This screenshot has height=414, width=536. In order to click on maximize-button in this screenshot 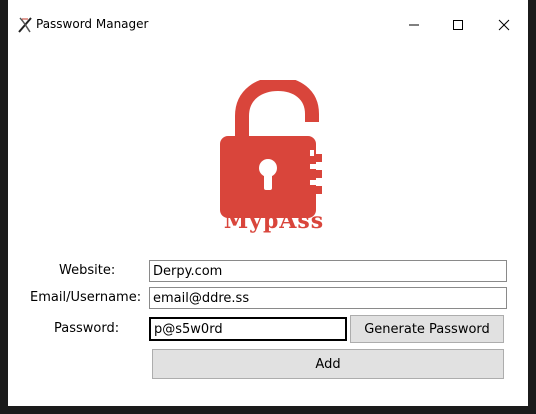, I will do `click(458, 25)`.